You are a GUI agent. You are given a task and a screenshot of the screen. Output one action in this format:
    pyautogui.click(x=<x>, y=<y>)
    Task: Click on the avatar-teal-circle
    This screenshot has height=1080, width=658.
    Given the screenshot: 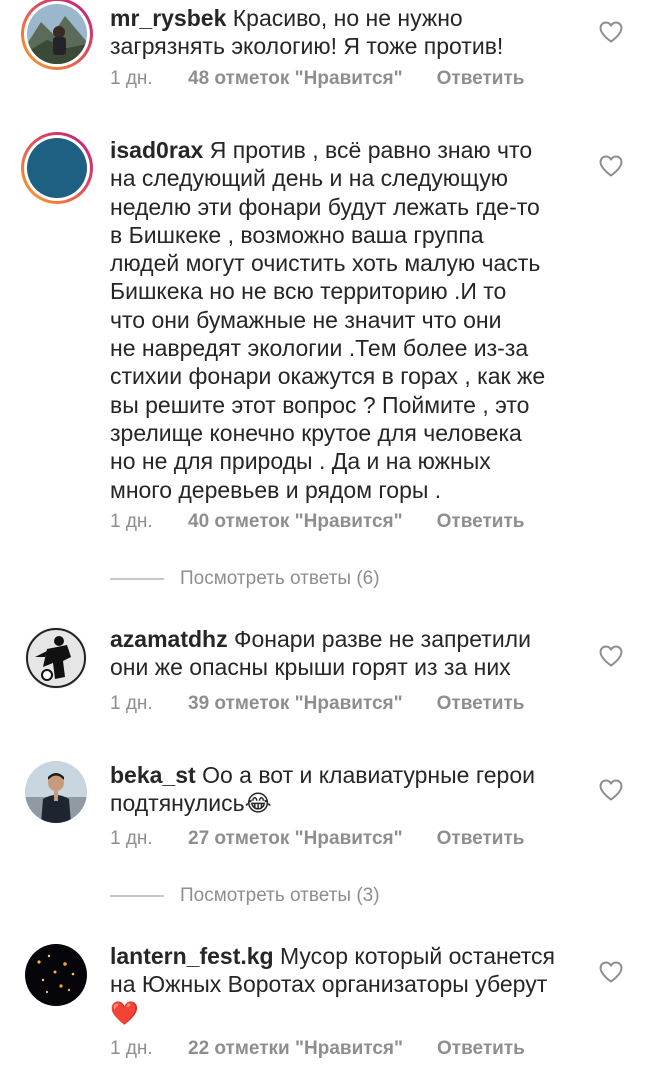 What is the action you would take?
    pyautogui.click(x=57, y=168)
    